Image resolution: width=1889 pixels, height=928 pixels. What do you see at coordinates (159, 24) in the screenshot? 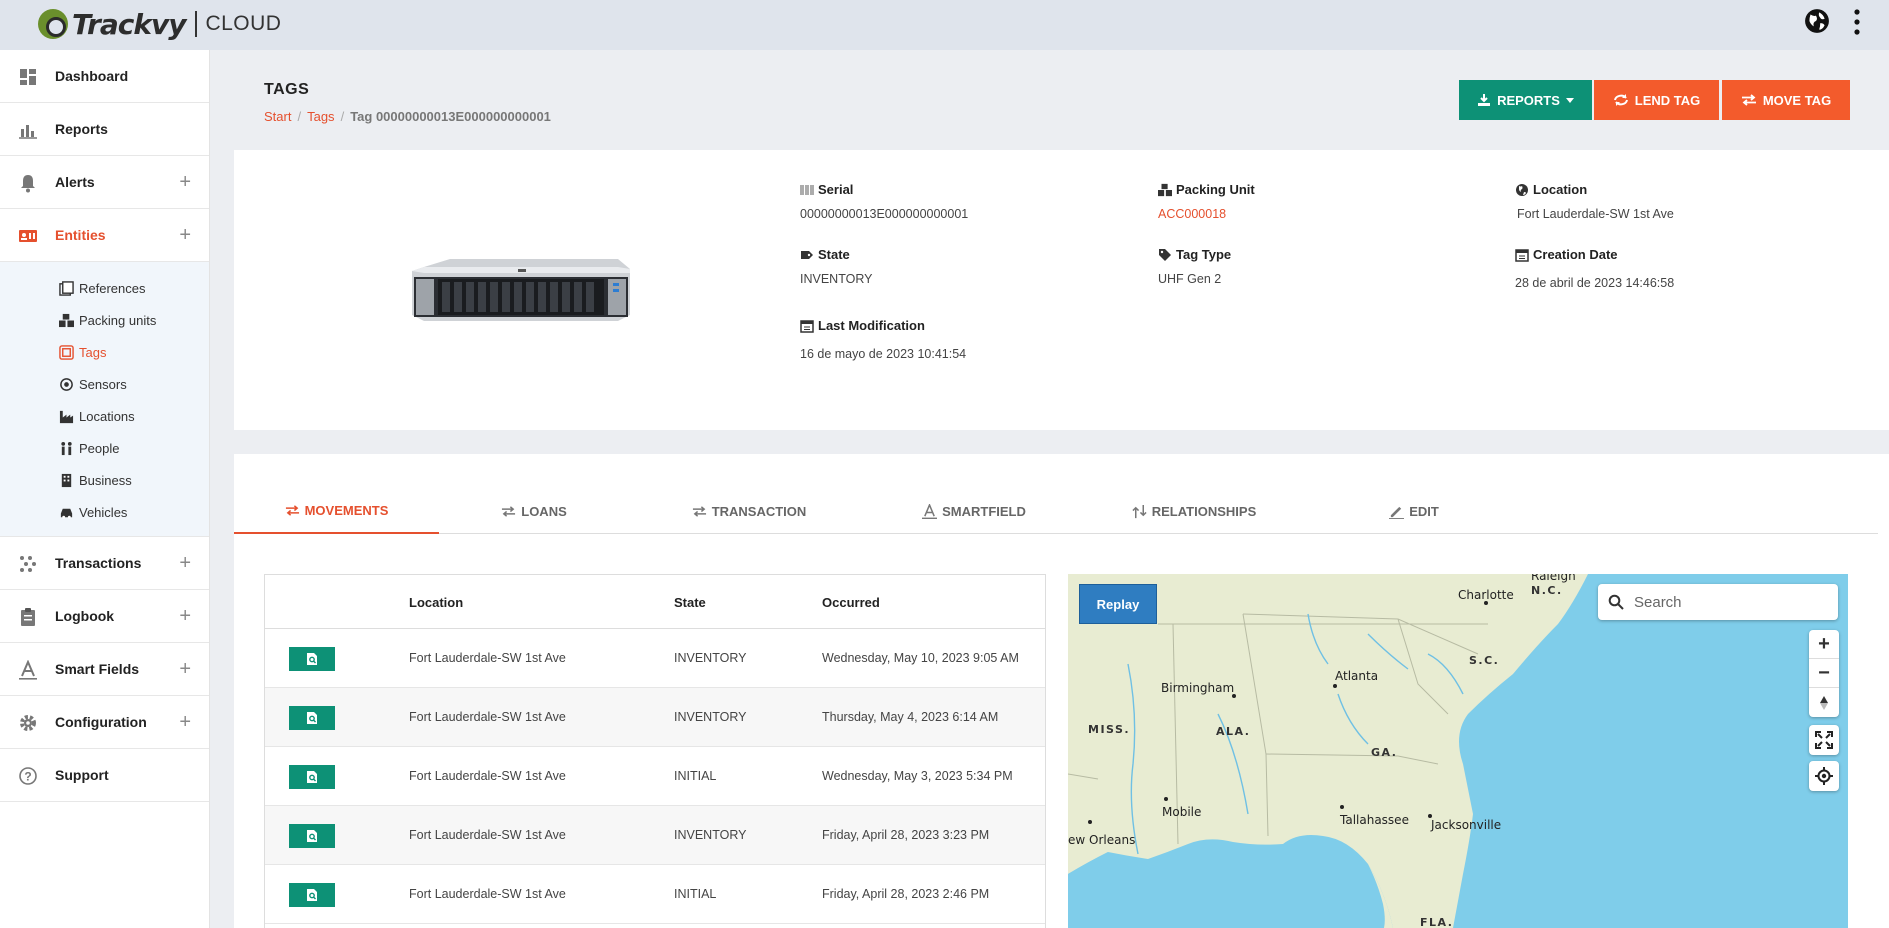
I see `app-logo: Trackvy CLOUD` at bounding box center [159, 24].